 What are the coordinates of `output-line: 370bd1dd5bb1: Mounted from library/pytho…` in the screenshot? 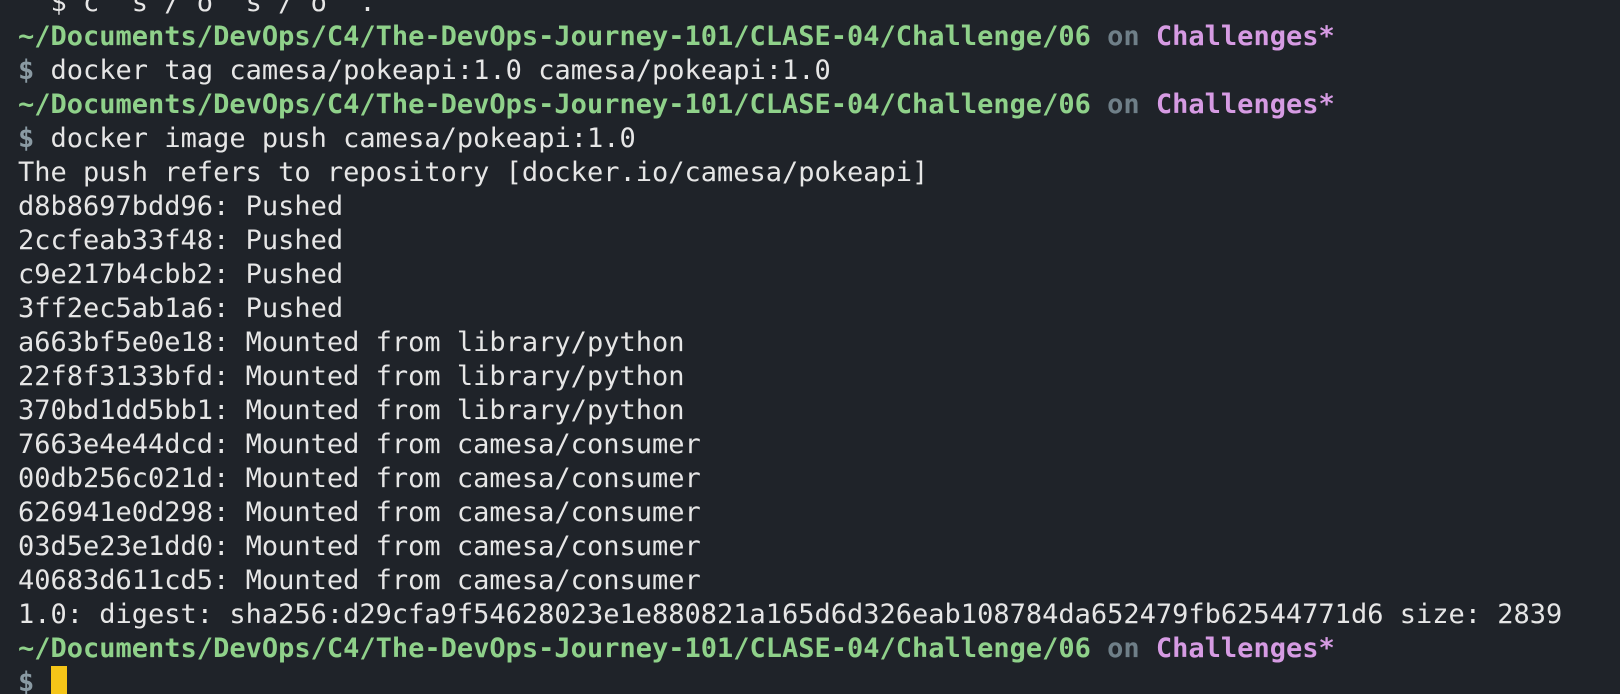 It's located at (351, 410).